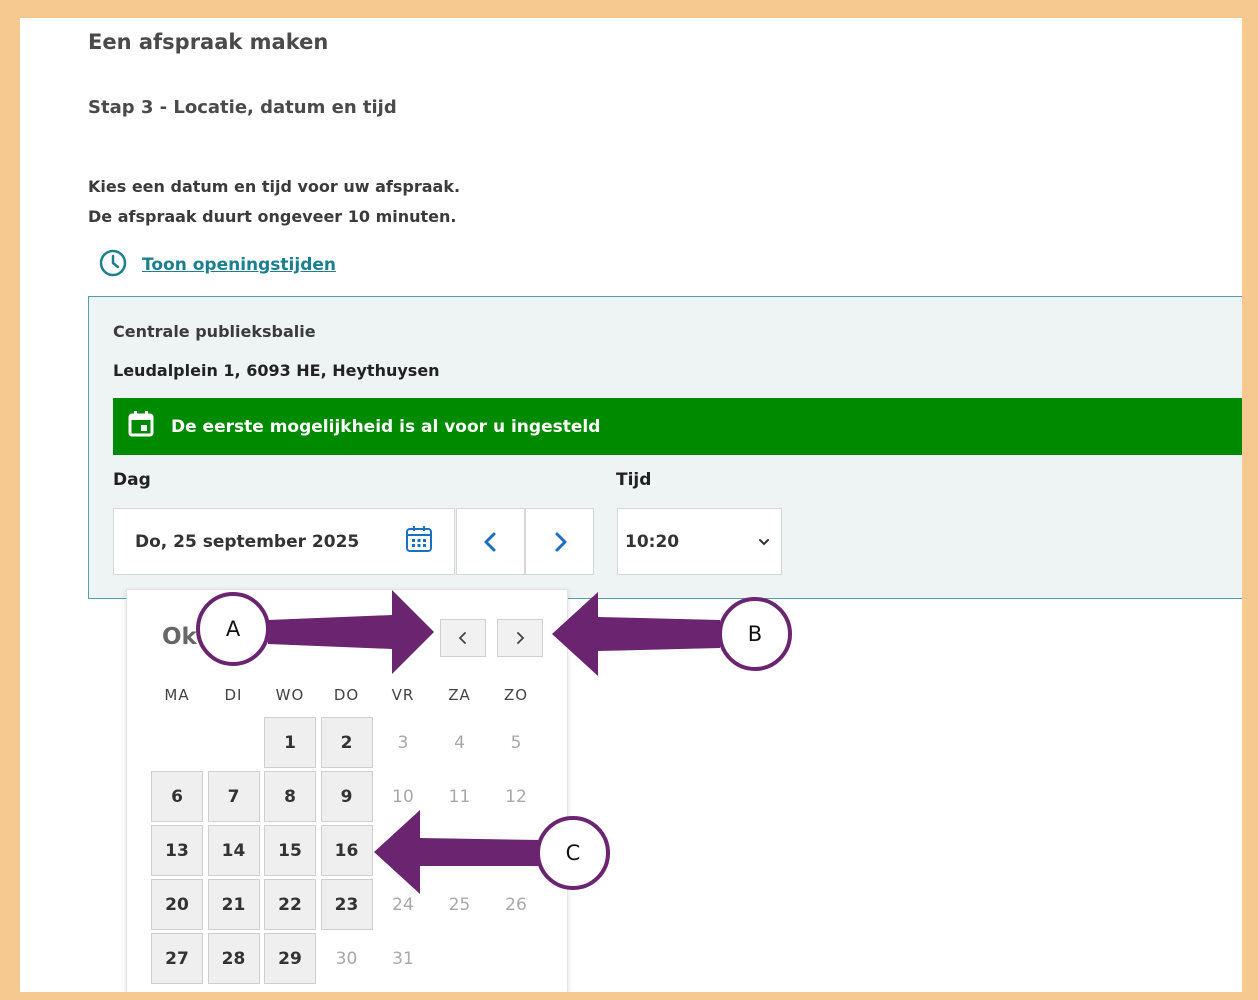  I want to click on calendar-day-10: 10, so click(403, 796).